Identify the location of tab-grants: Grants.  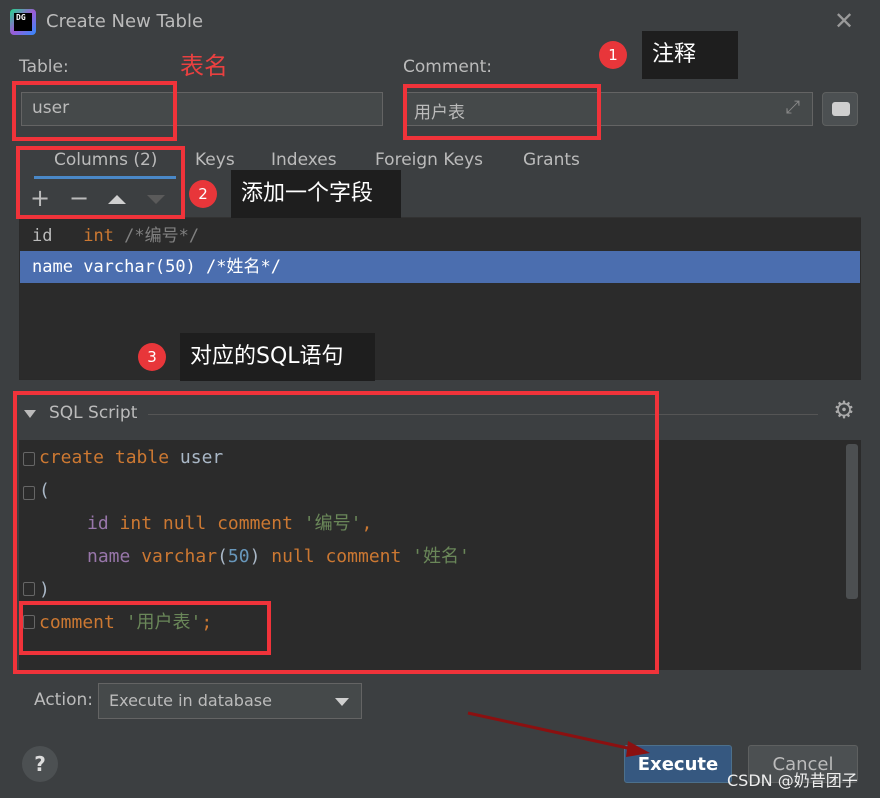
(551, 160).